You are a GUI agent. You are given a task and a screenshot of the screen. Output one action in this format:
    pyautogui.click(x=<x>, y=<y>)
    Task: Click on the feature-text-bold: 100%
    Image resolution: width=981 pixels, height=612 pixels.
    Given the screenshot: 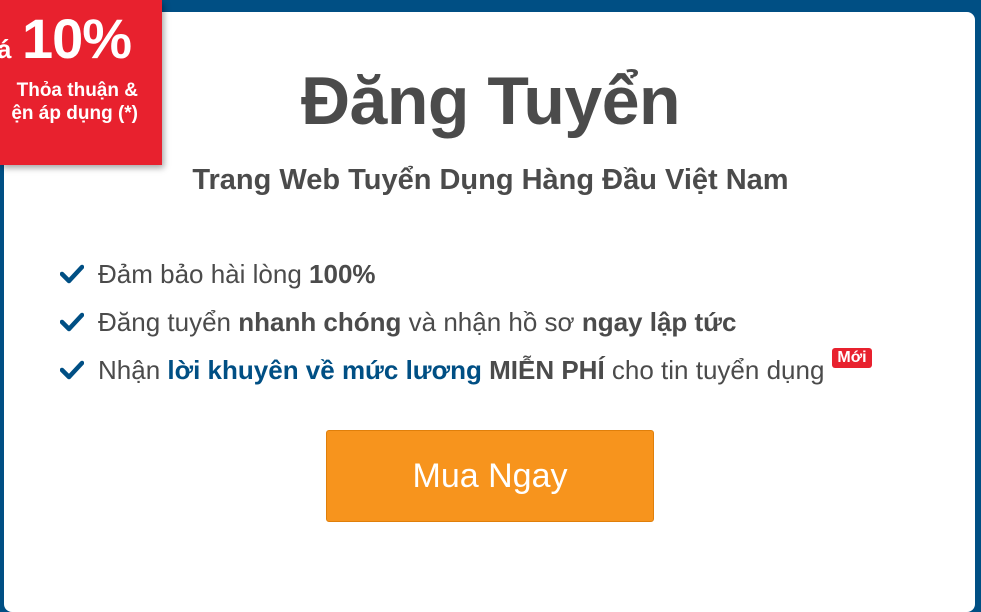 What is the action you would take?
    pyautogui.click(x=342, y=273)
    